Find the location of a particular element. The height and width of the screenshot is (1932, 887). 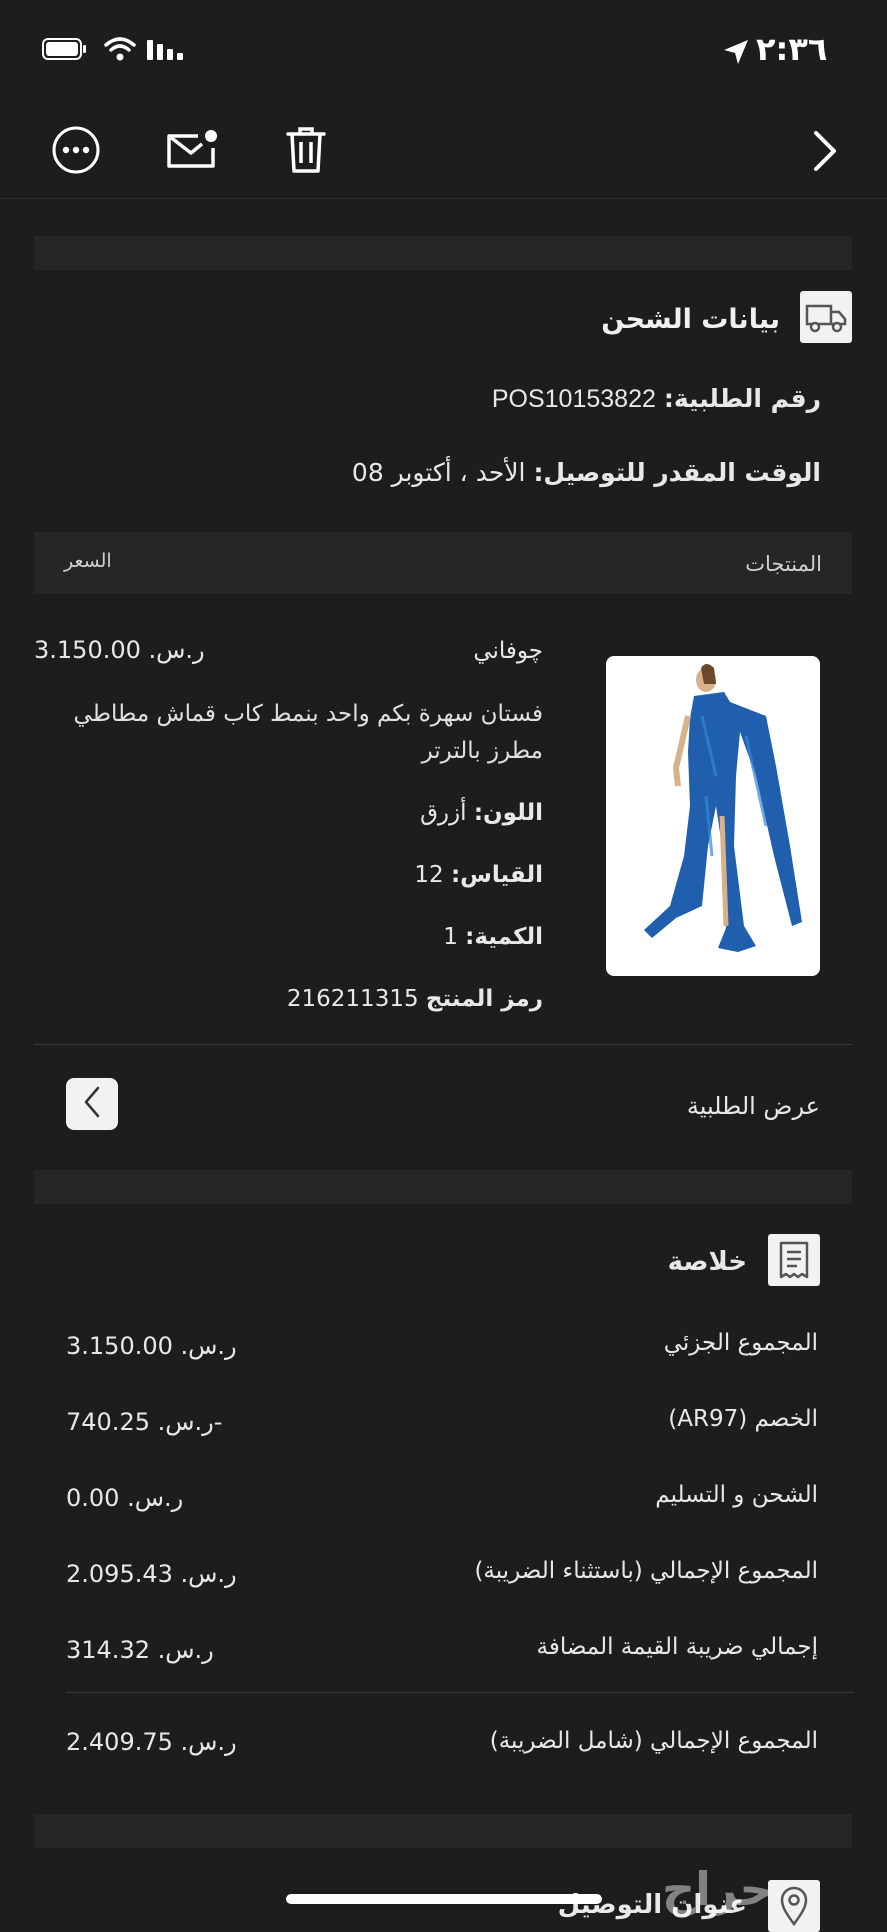

chevron-left-icon is located at coordinates (92, 1104).